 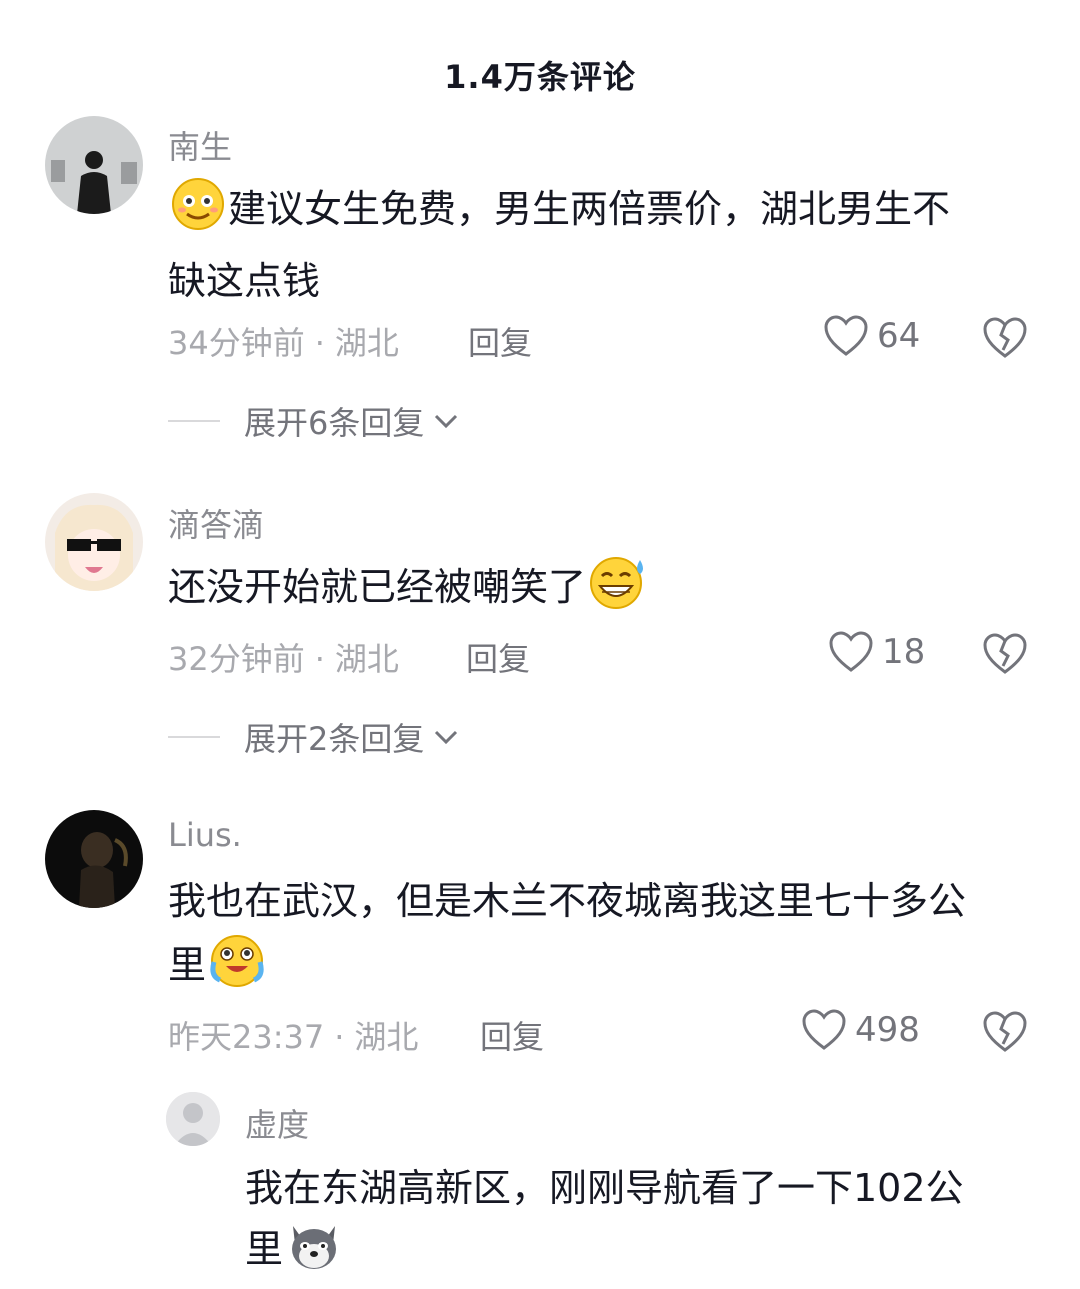 What do you see at coordinates (314, 1253) in the screenshot?
I see `husky-emoji` at bounding box center [314, 1253].